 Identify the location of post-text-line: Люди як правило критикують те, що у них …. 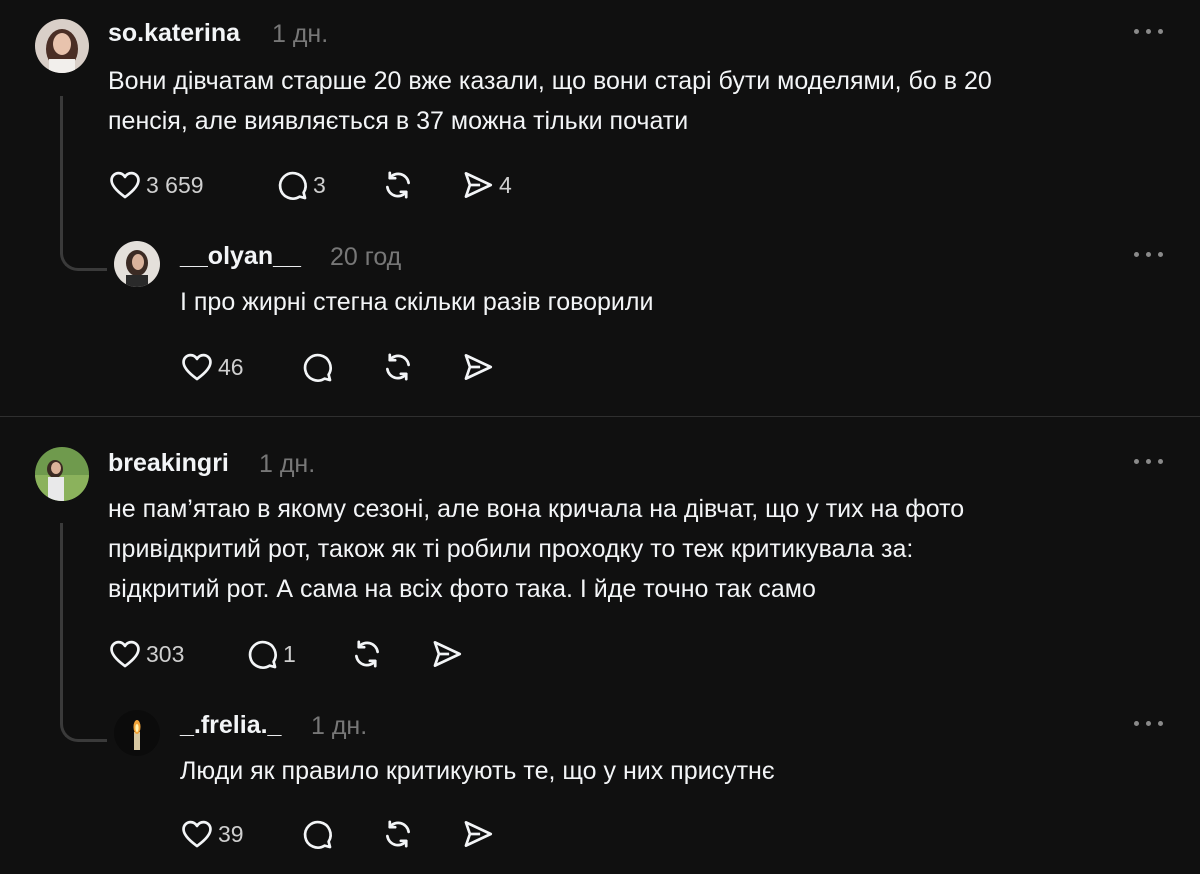
(477, 771).